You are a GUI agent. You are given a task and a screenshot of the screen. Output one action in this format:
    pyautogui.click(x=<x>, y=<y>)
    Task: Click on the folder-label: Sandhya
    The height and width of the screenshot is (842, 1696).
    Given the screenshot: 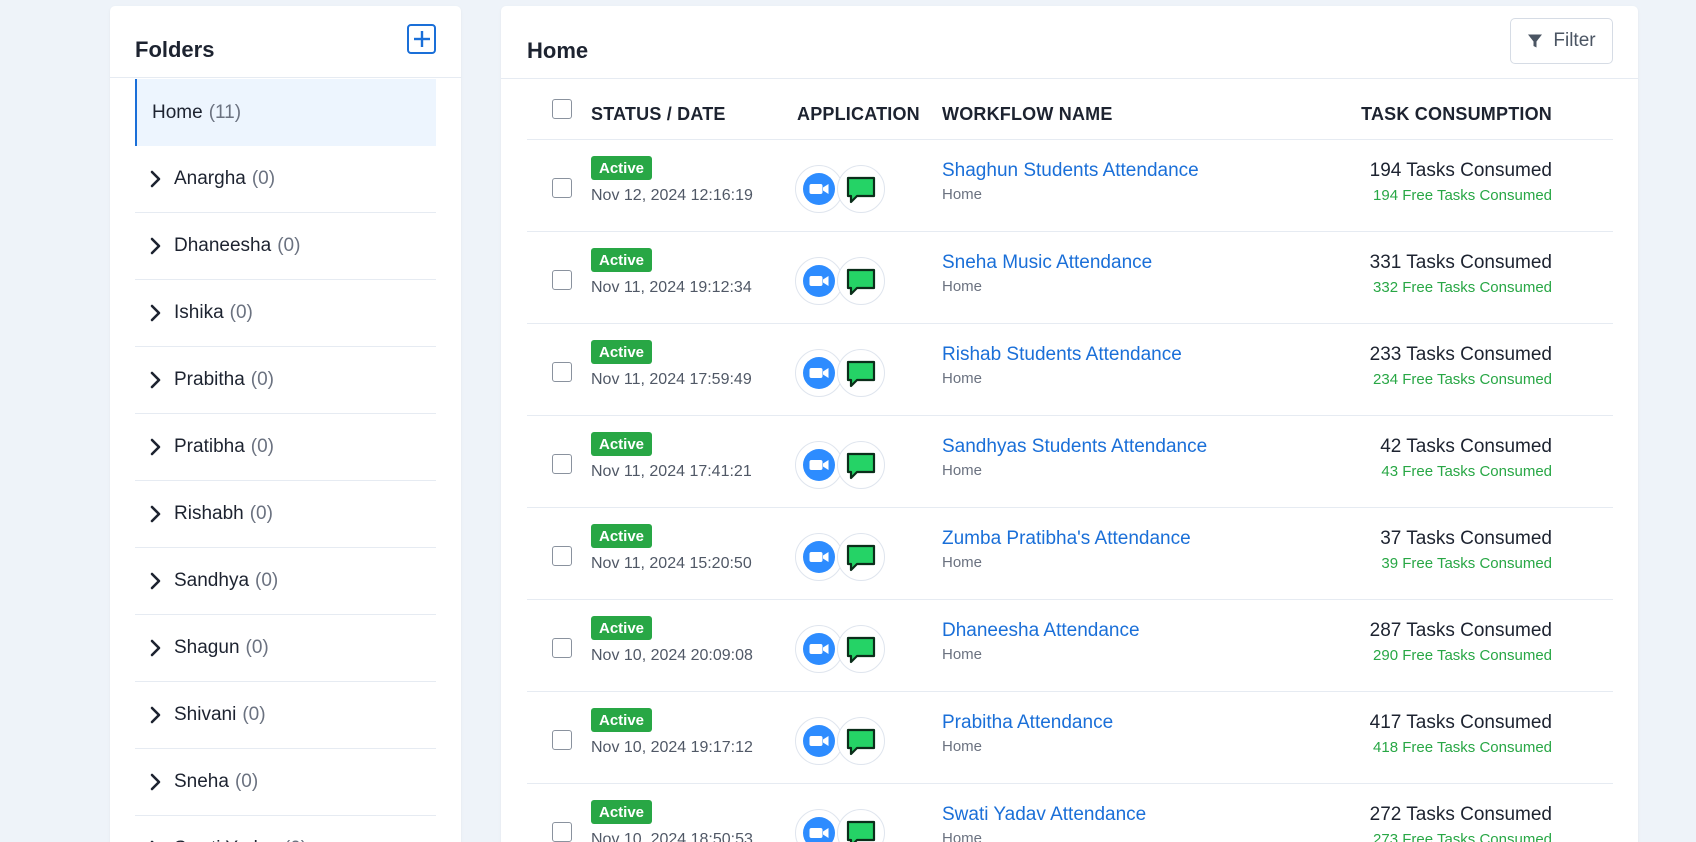 What is the action you would take?
    pyautogui.click(x=212, y=580)
    